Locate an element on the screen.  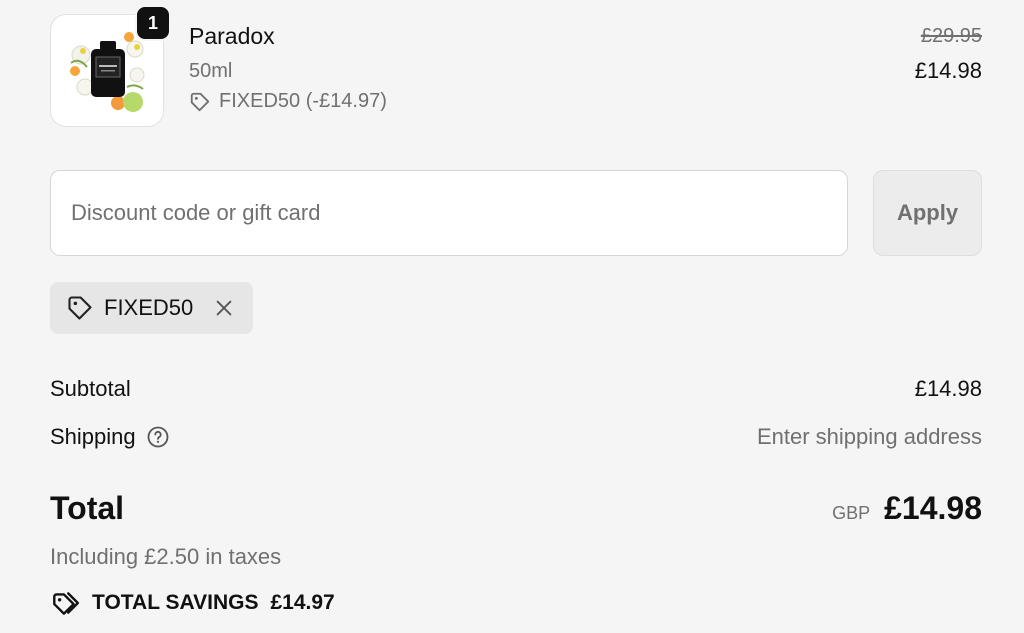
question-circle-icon is located at coordinates (158, 437).